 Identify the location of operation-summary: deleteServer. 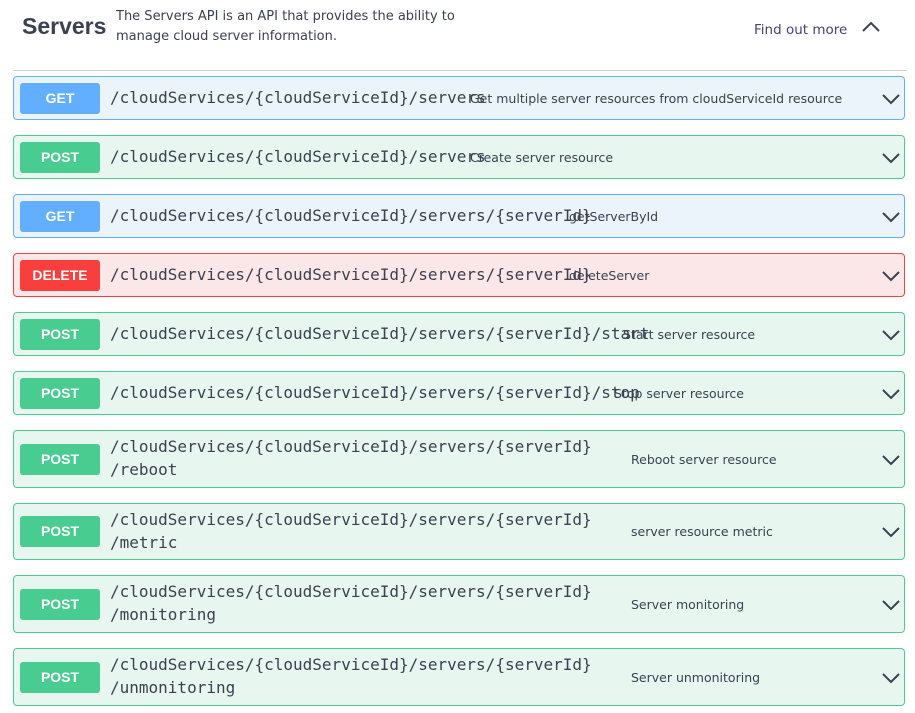
(609, 275).